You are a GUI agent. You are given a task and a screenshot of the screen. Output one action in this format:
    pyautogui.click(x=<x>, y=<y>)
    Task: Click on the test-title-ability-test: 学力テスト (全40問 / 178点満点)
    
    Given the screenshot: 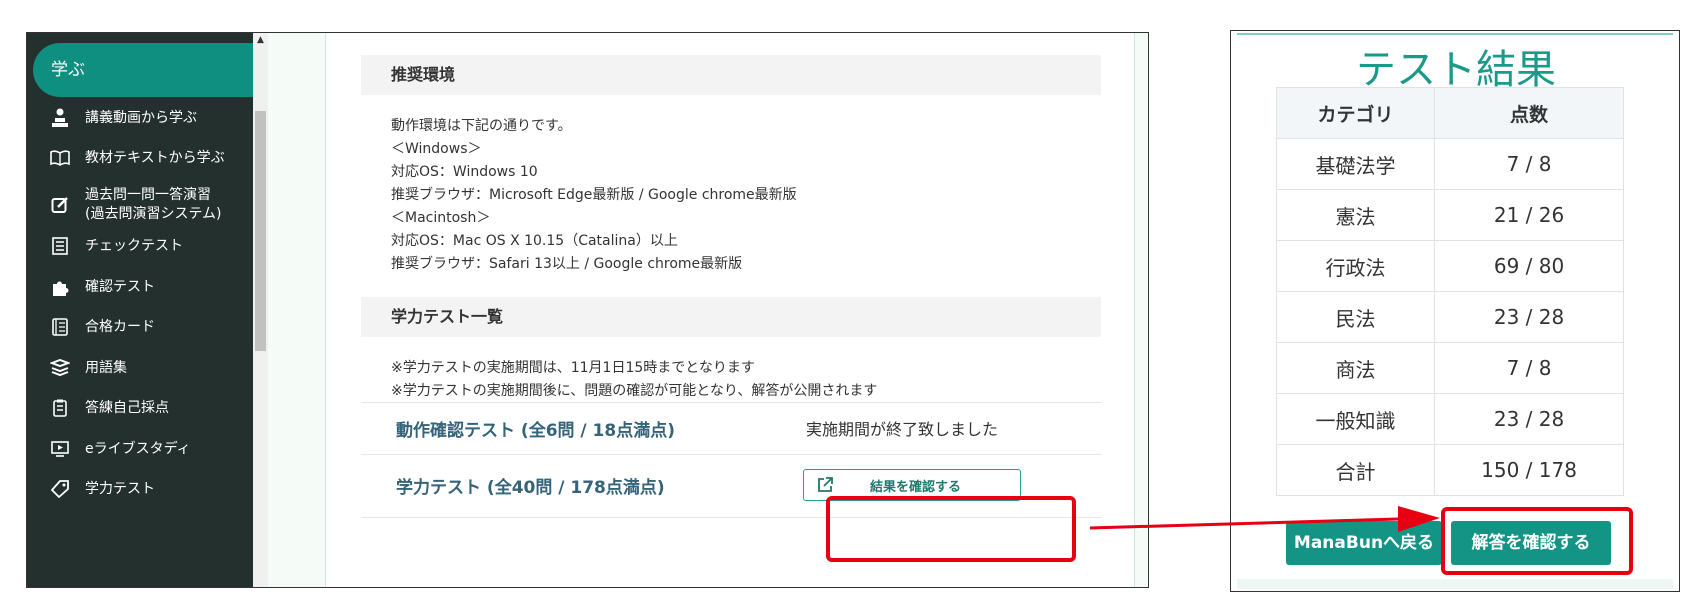 What is the action you would take?
    pyautogui.click(x=530, y=485)
    